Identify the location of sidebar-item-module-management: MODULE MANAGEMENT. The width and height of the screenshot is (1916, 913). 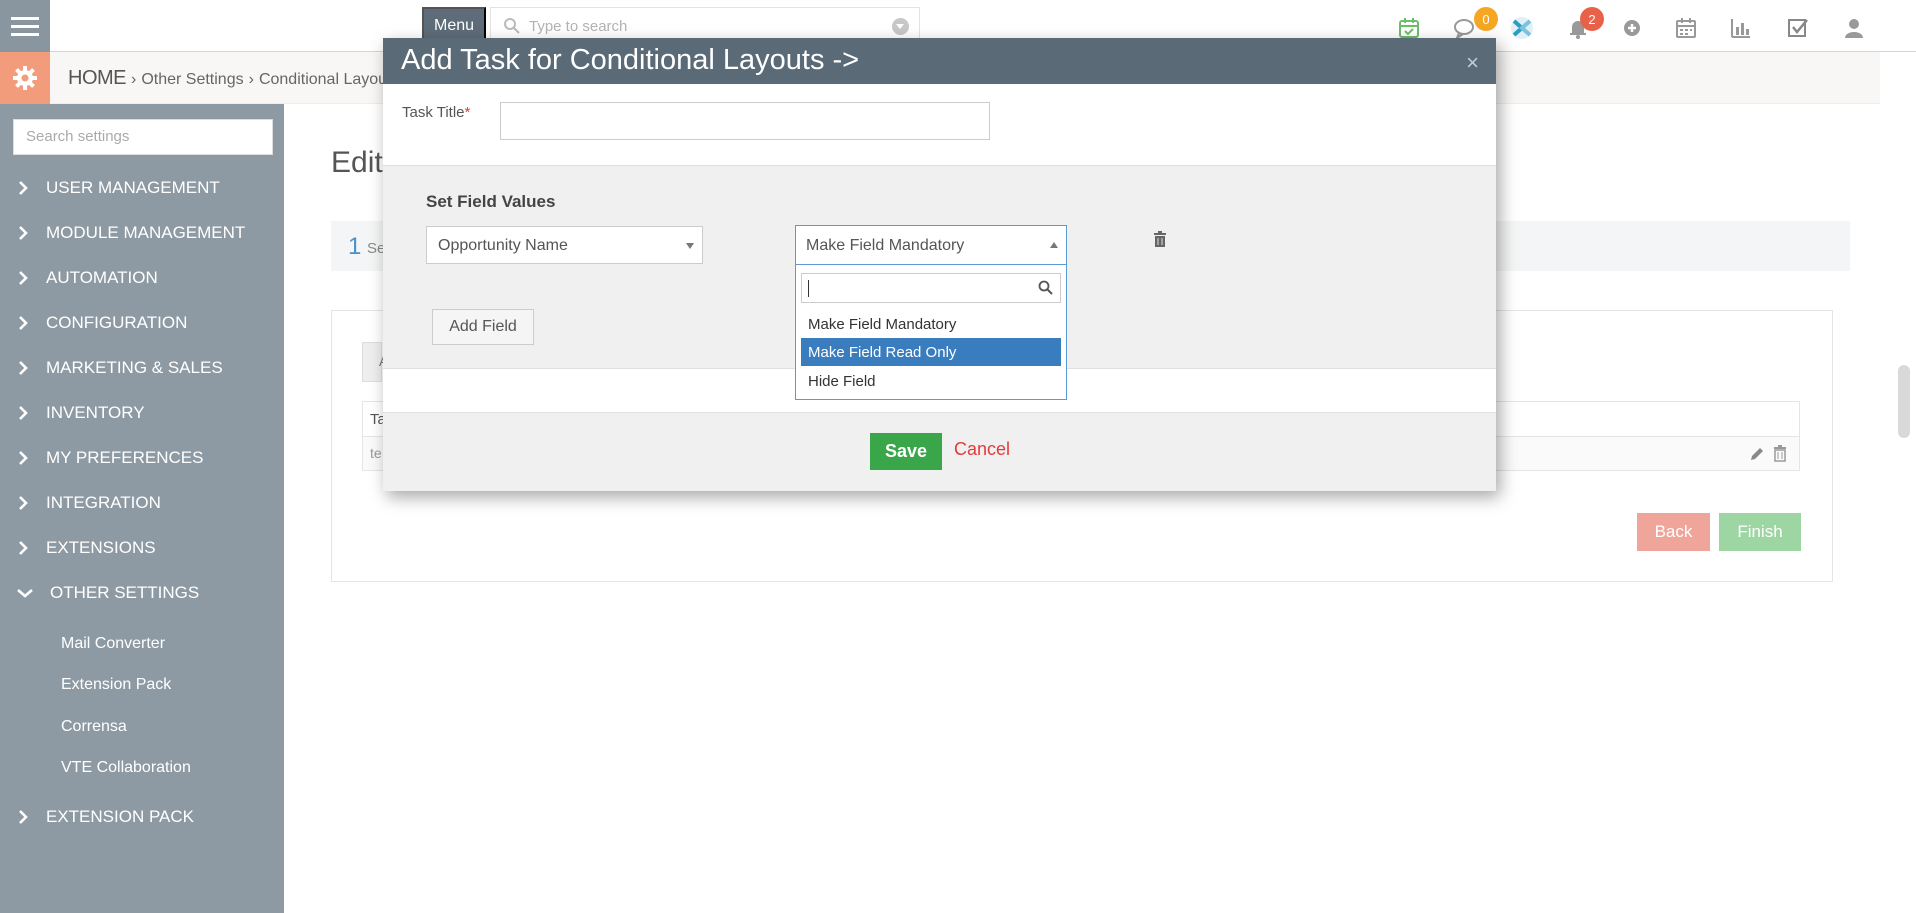
(142, 233).